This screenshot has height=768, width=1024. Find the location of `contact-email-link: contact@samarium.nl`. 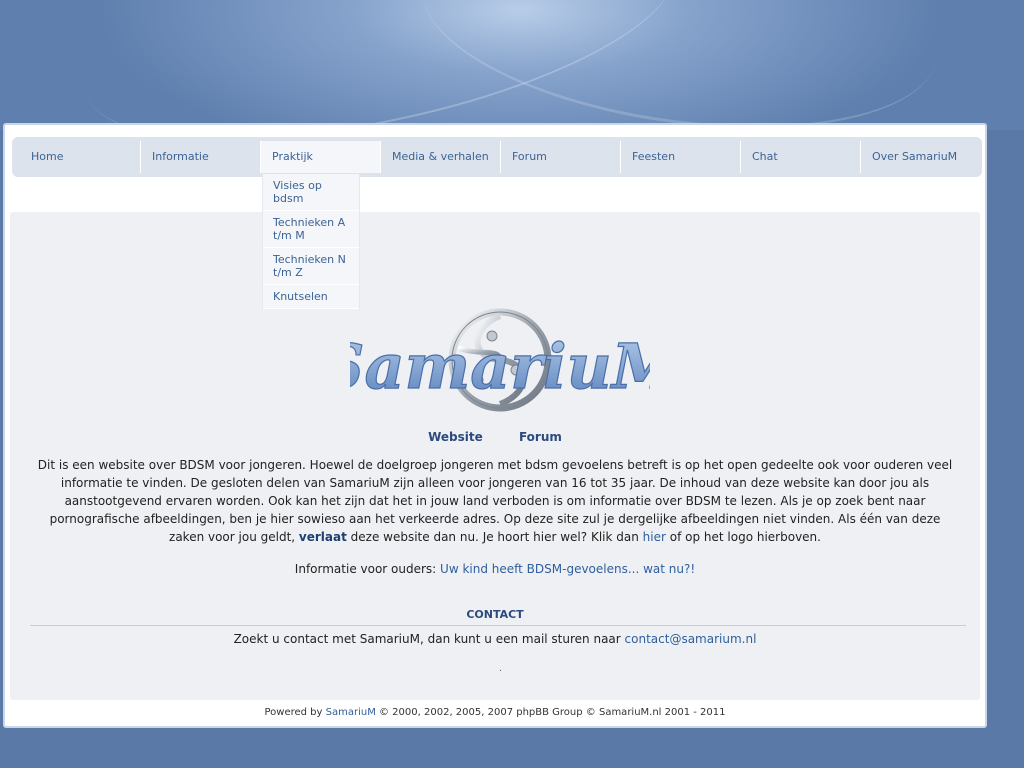

contact-email-link: contact@samarium.nl is located at coordinates (691, 639).